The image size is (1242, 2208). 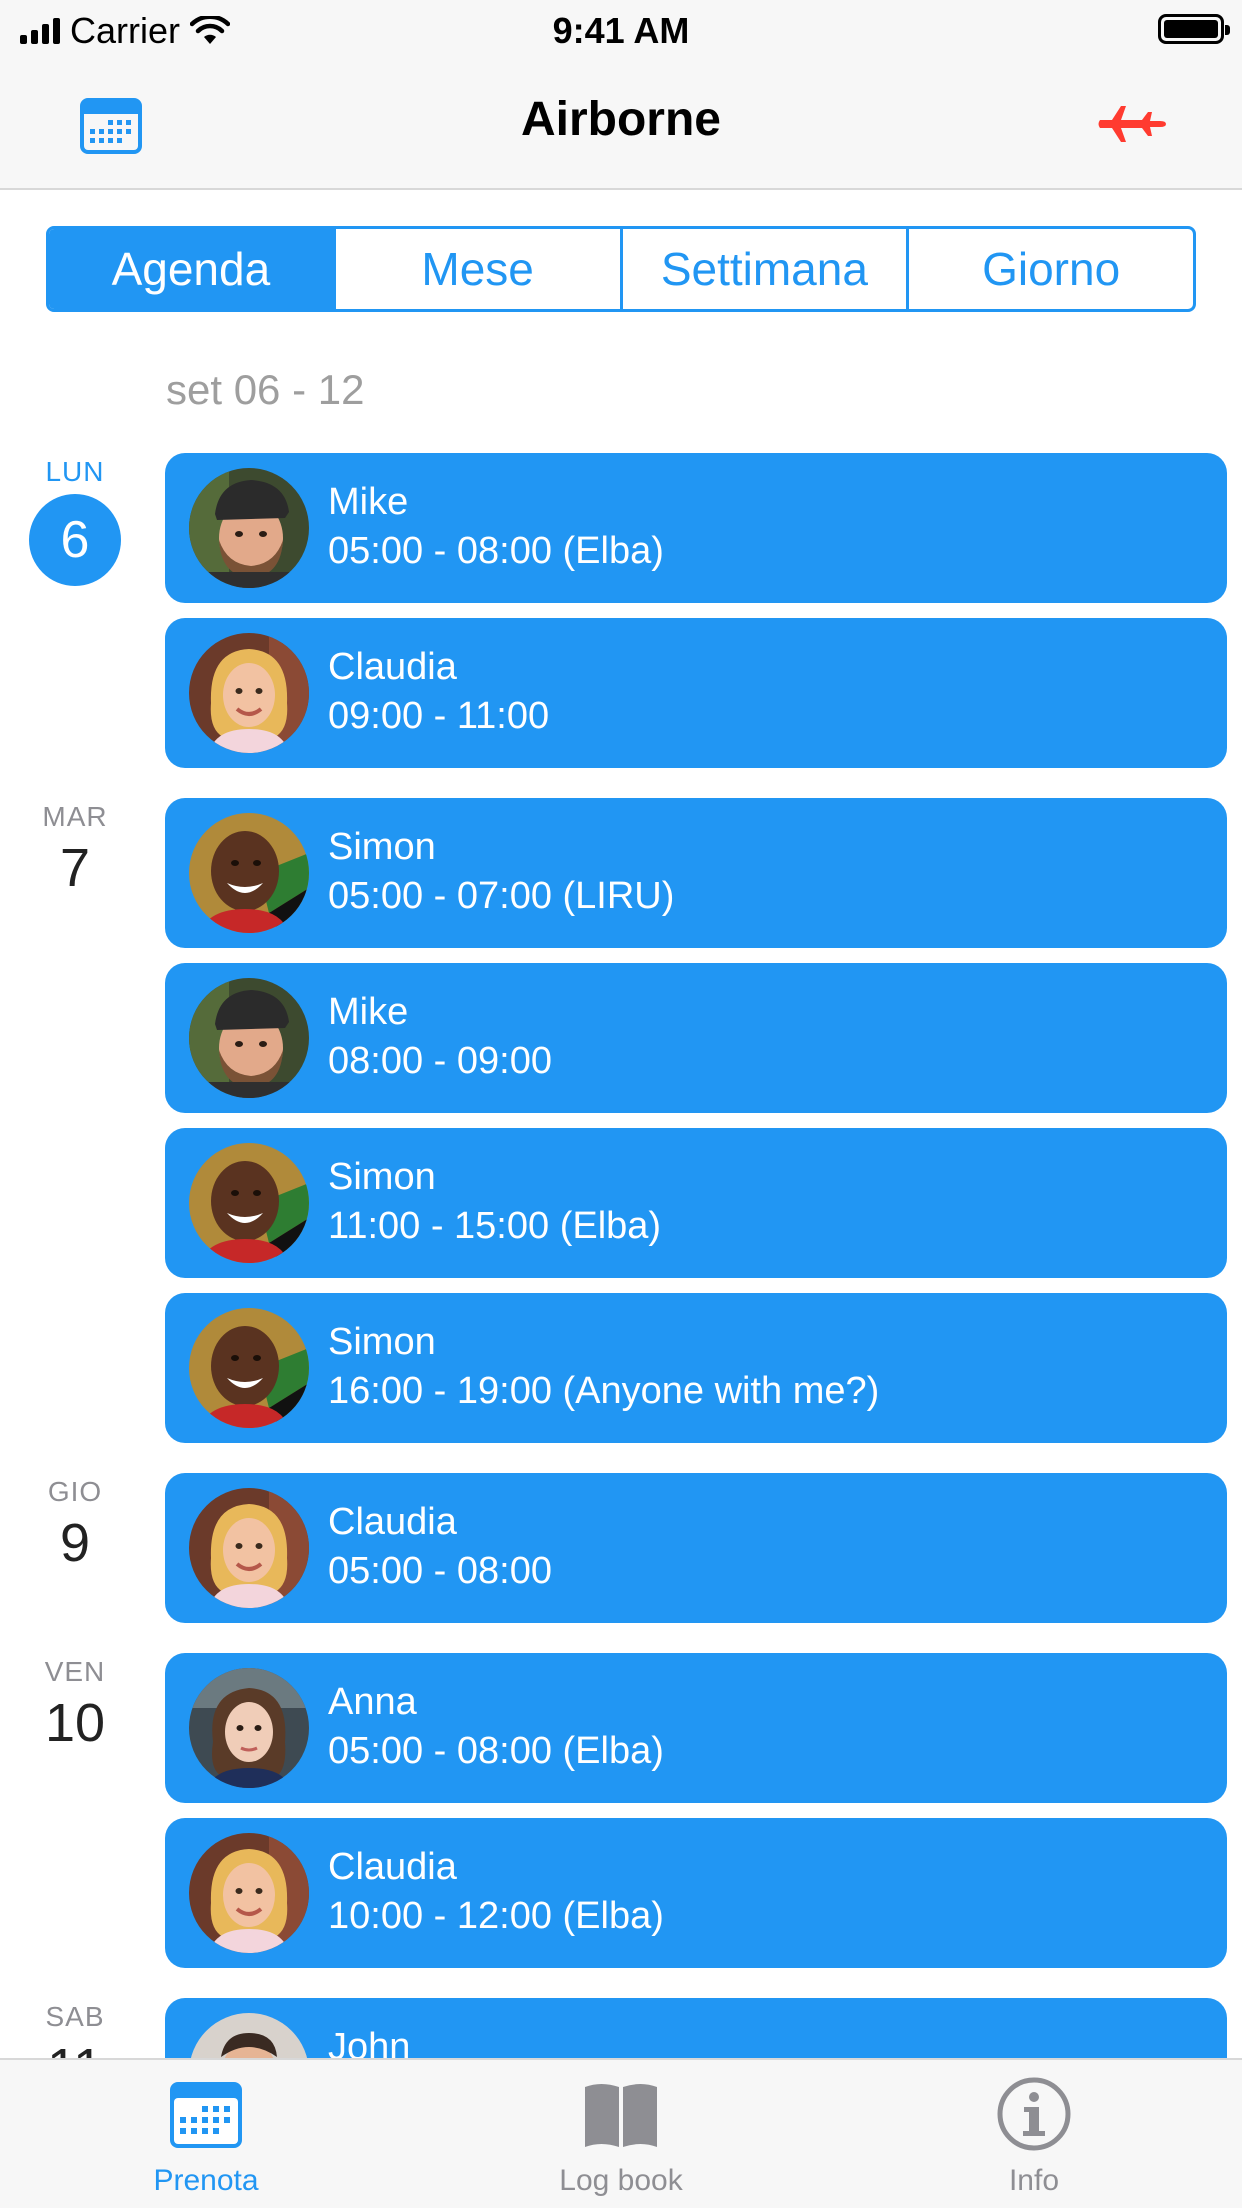 I want to click on day-label-ven: VEN 10, so click(x=75, y=1705).